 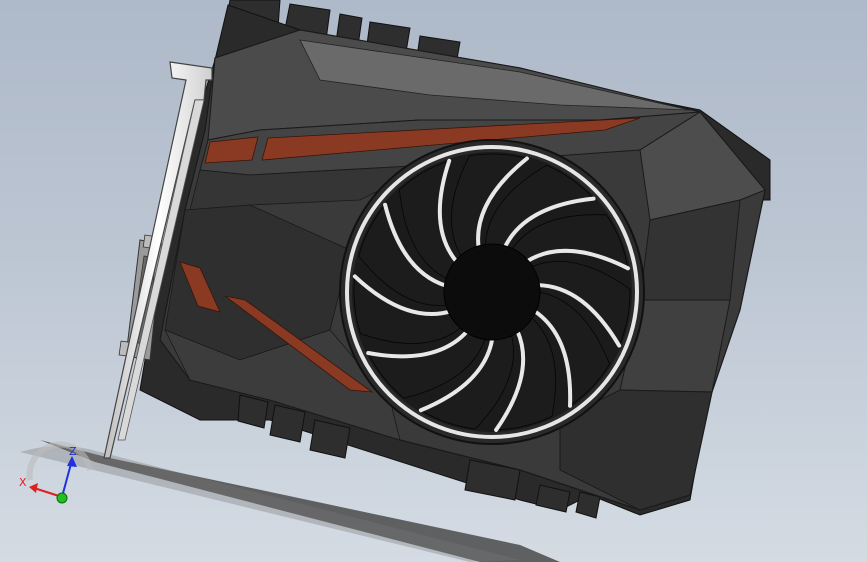 What do you see at coordinates (62, 498) in the screenshot?
I see `triad-origin-y-icon` at bounding box center [62, 498].